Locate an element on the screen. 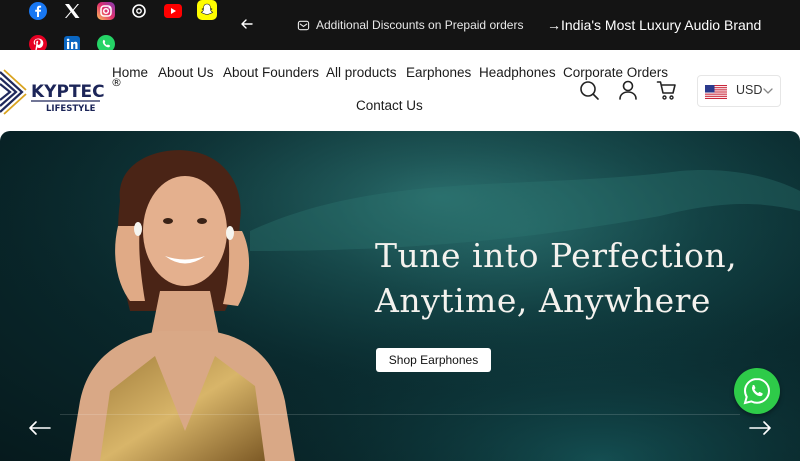 The height and width of the screenshot is (461, 800). snapchat-icon is located at coordinates (207, 10).